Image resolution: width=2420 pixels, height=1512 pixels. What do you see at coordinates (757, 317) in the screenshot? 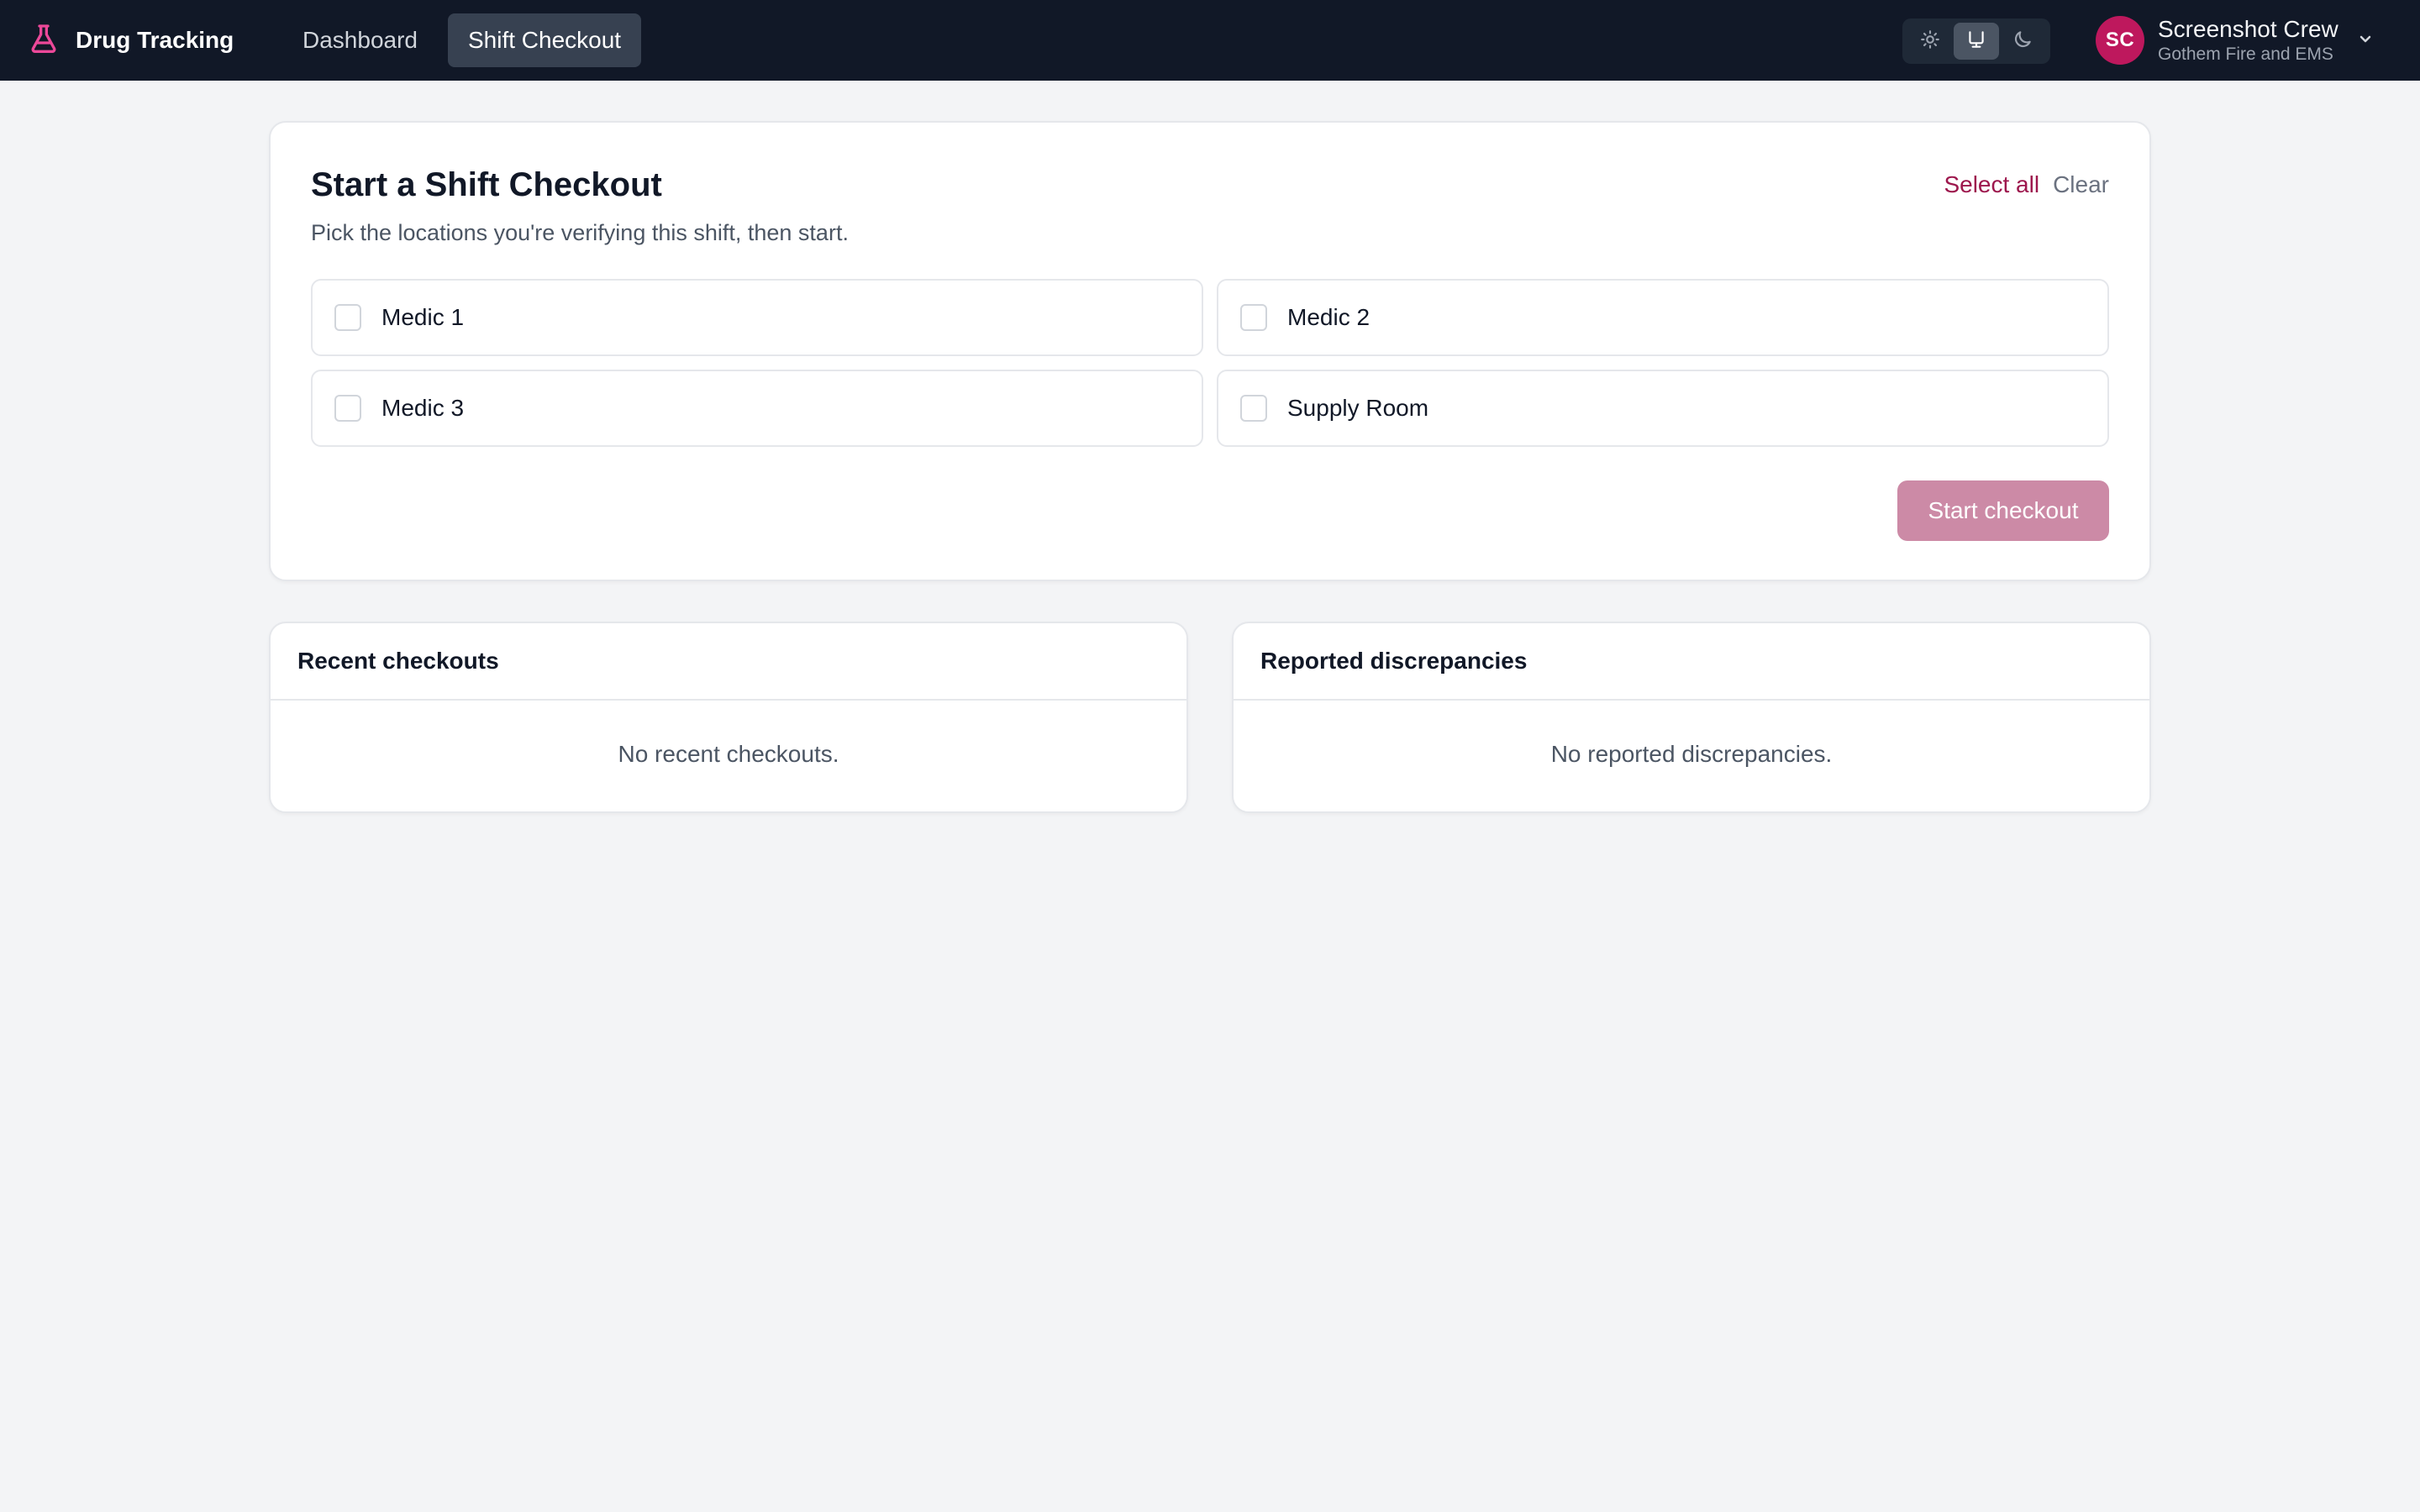
I see `location-option-medic-1: Medic 1` at bounding box center [757, 317].